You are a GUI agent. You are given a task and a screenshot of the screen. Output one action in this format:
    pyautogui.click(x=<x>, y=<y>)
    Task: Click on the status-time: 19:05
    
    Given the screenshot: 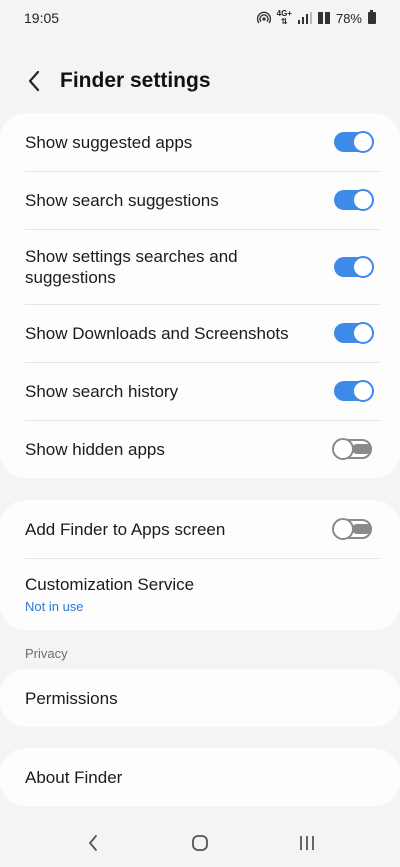 What is the action you would take?
    pyautogui.click(x=42, y=18)
    